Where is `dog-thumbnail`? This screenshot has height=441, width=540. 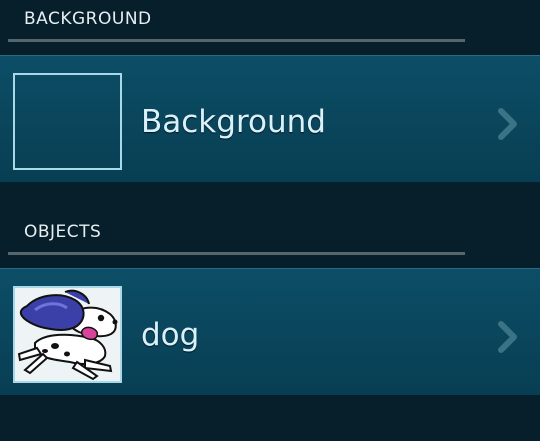
dog-thumbnail is located at coordinates (67, 334).